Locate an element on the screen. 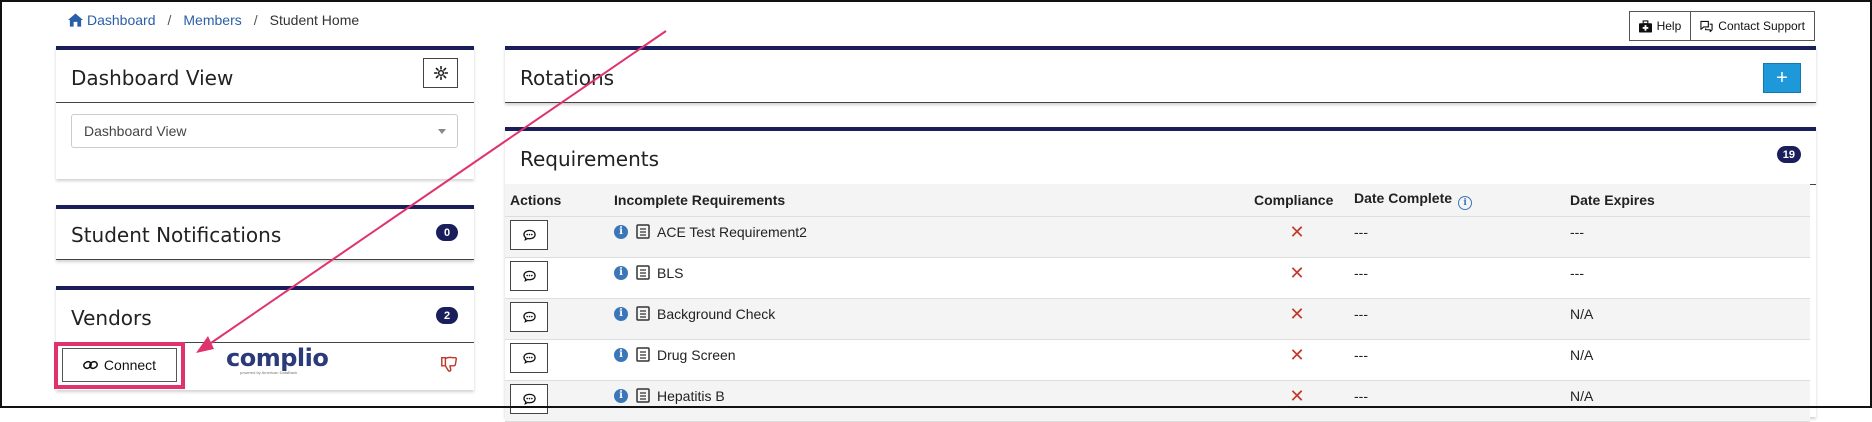 The width and height of the screenshot is (1872, 422). table-row: i Hepatitis B ✕ --- N/A is located at coordinates (1157, 401).